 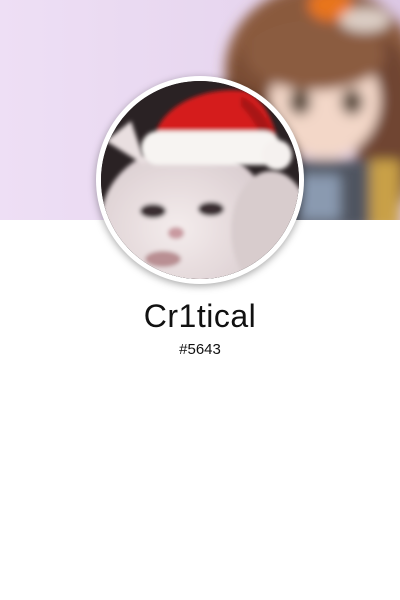 I want to click on user-discriminator: #5643, so click(x=200, y=349).